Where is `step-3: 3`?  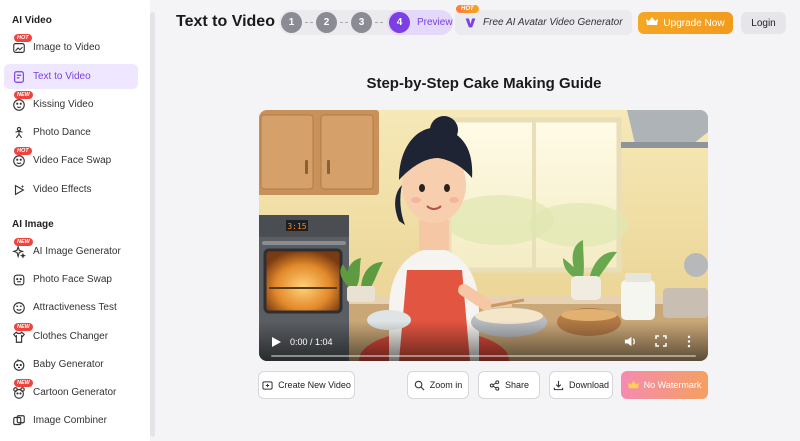
step-3: 3 is located at coordinates (361, 22).